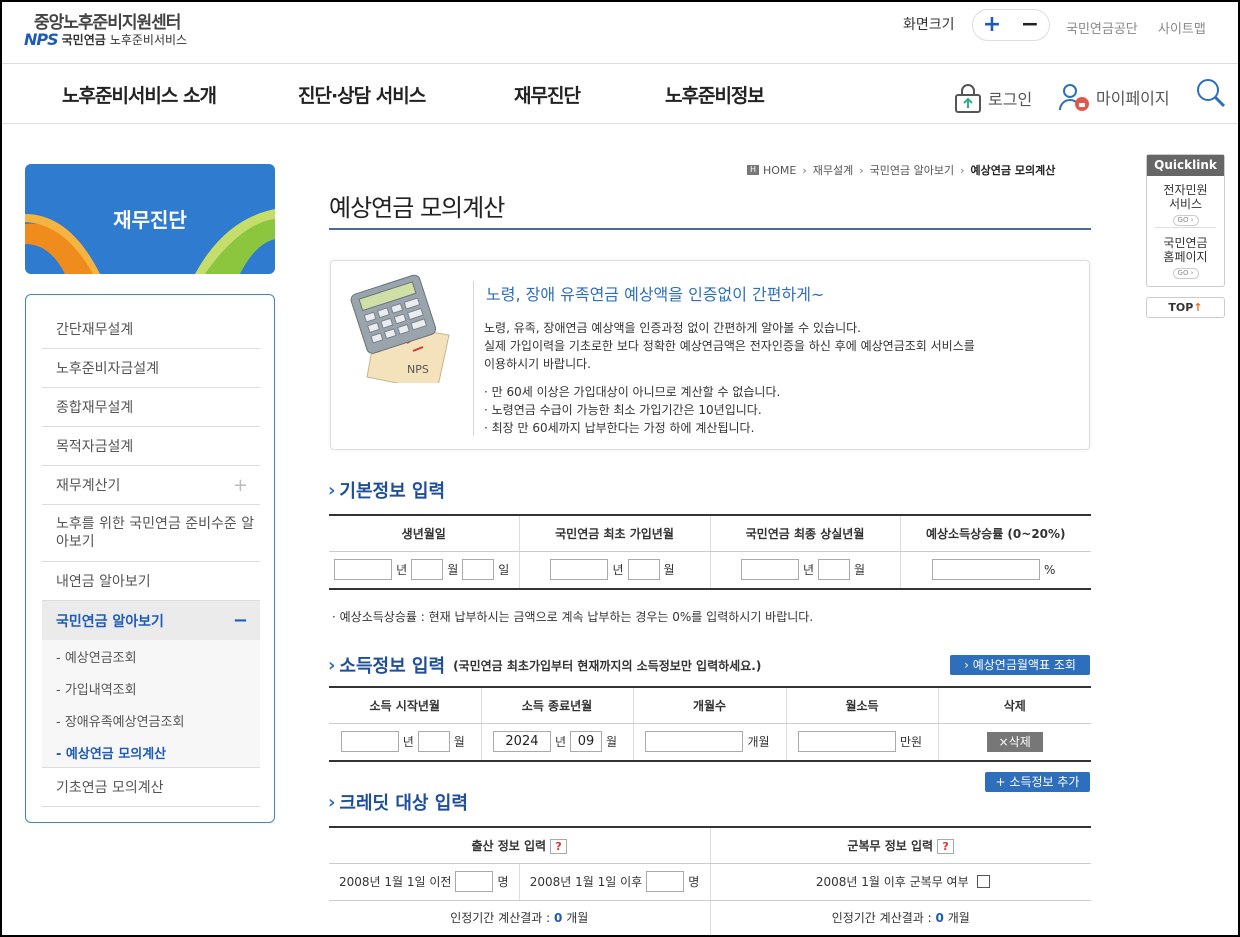 This screenshot has height=937, width=1240. Describe the element at coordinates (586, 742) in the screenshot. I see `income-end-month-input: 09` at that location.